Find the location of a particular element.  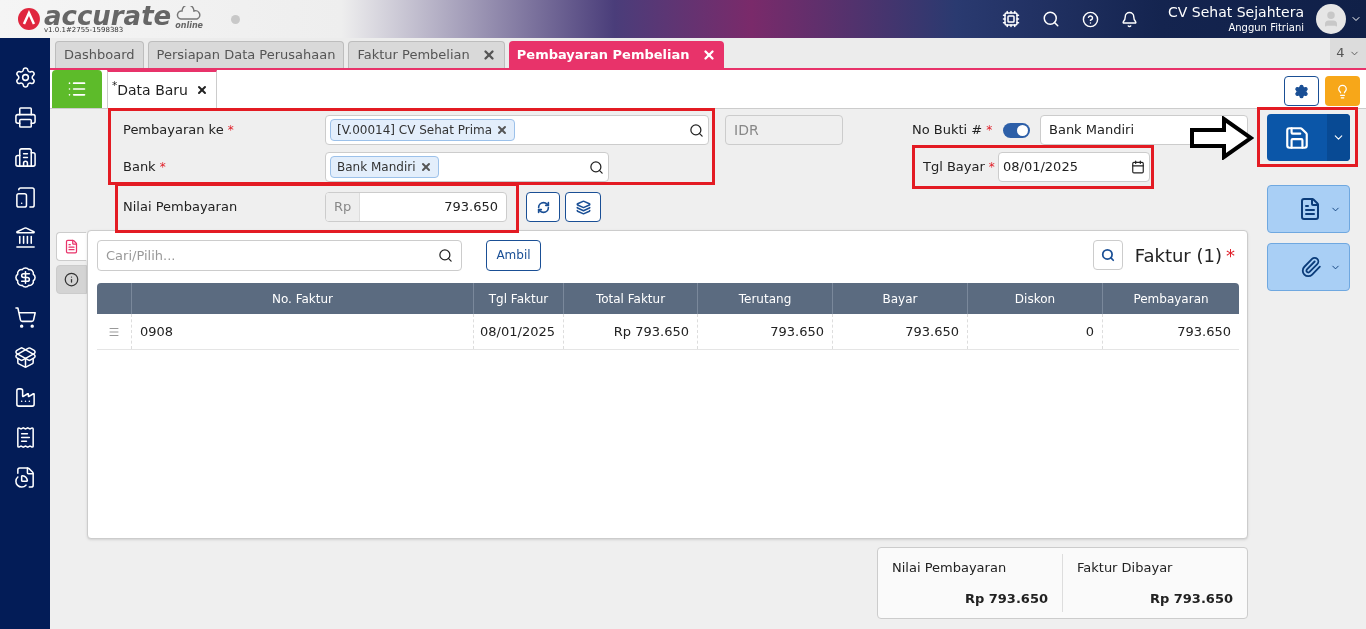

notification-icon is located at coordinates (1129, 19).